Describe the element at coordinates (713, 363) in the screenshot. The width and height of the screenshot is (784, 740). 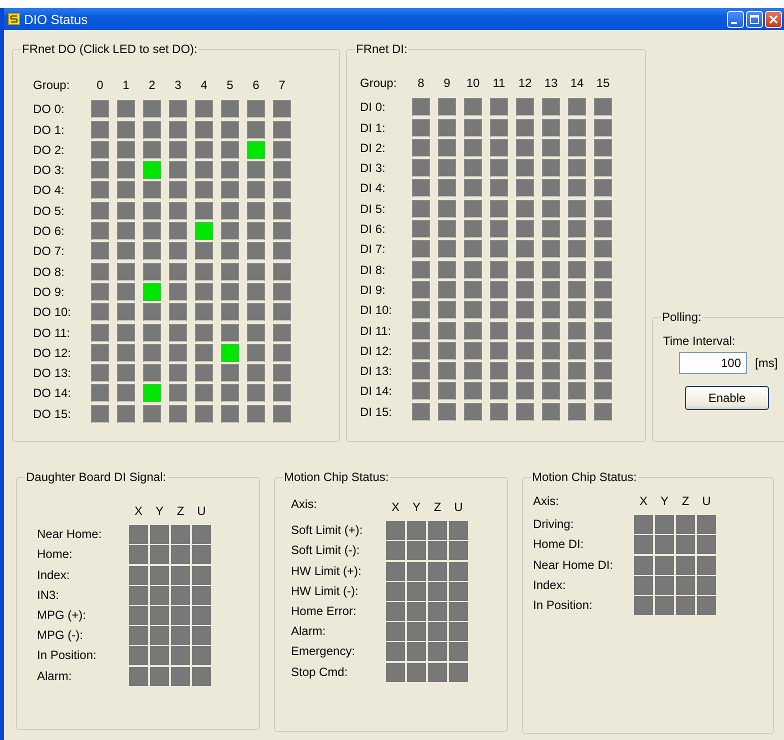
I see `interval-field: 100` at that location.